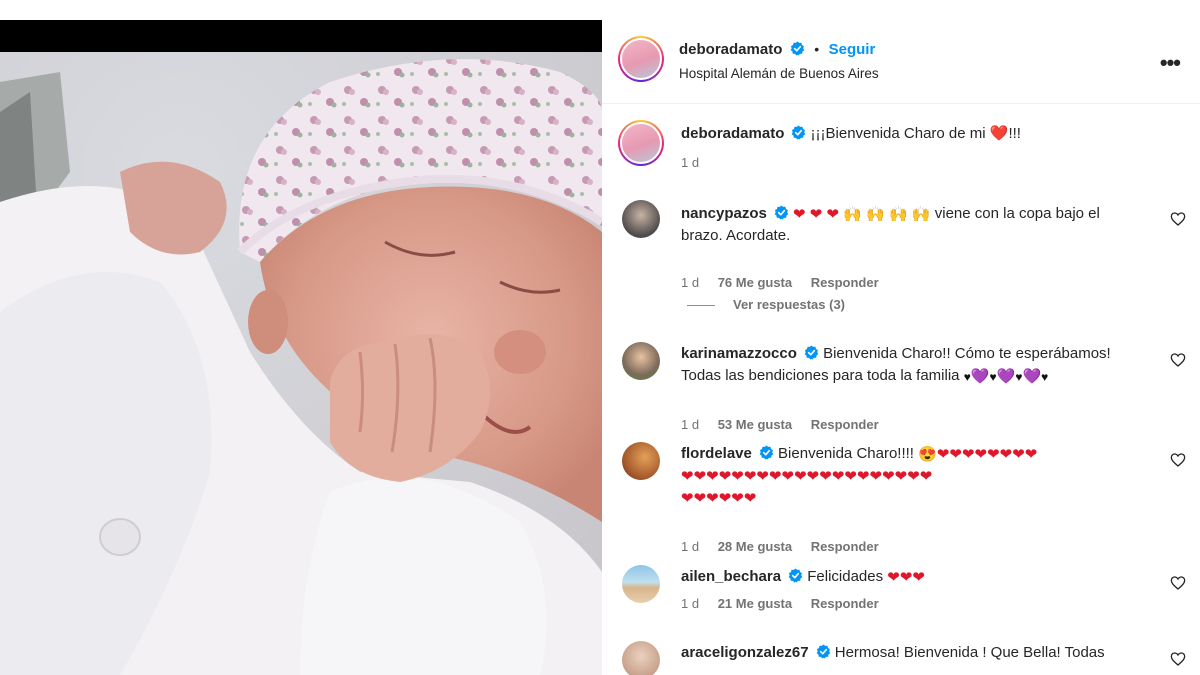 The width and height of the screenshot is (1200, 675). I want to click on heart-emoji-row: ❤❤❤❤❤❤, so click(719, 498).